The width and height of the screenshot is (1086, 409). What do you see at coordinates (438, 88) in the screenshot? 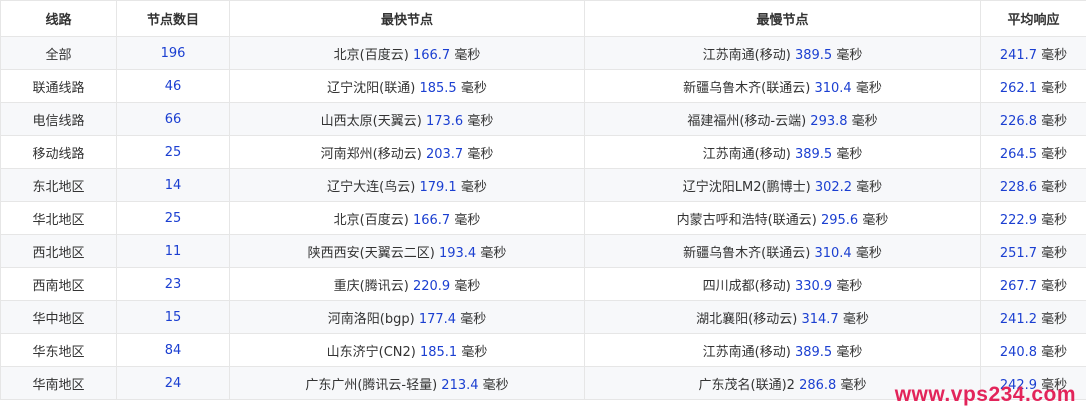
I see `fastest-node-latency: 185.5` at bounding box center [438, 88].